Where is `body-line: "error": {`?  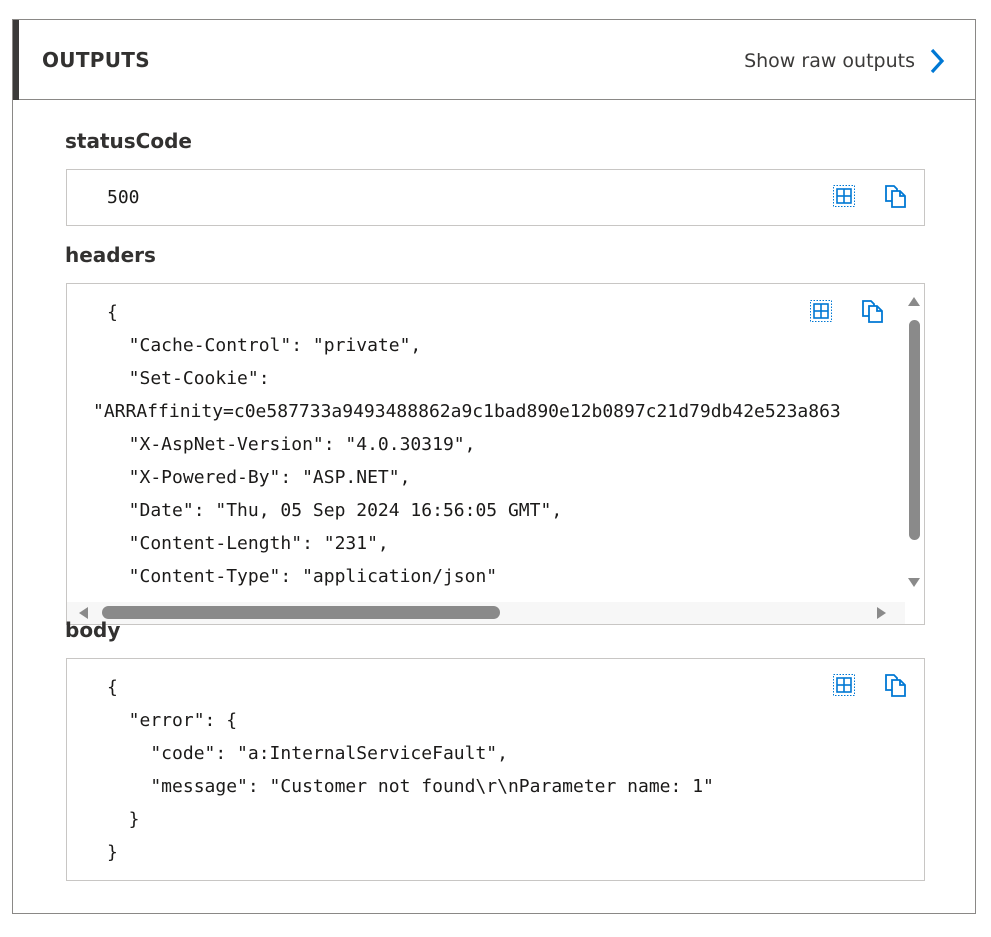 body-line: "error": { is located at coordinates (172, 720).